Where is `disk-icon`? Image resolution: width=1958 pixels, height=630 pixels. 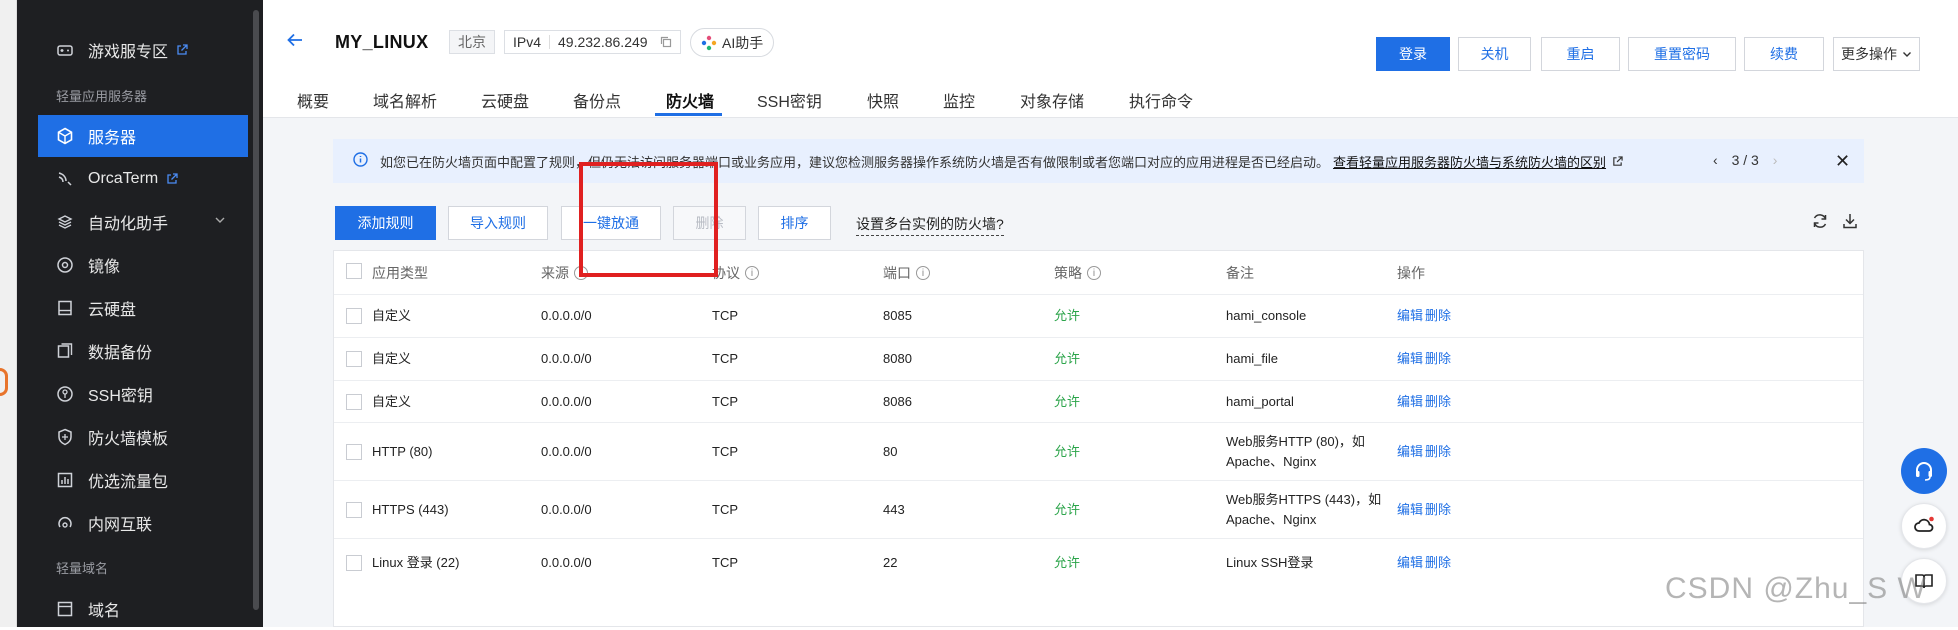
disk-icon is located at coordinates (65, 308).